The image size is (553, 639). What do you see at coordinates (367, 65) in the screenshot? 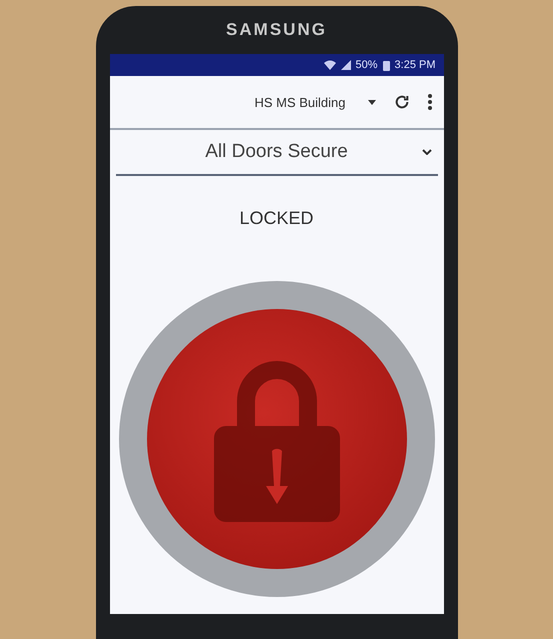
I see `battery-percent: 50%` at bounding box center [367, 65].